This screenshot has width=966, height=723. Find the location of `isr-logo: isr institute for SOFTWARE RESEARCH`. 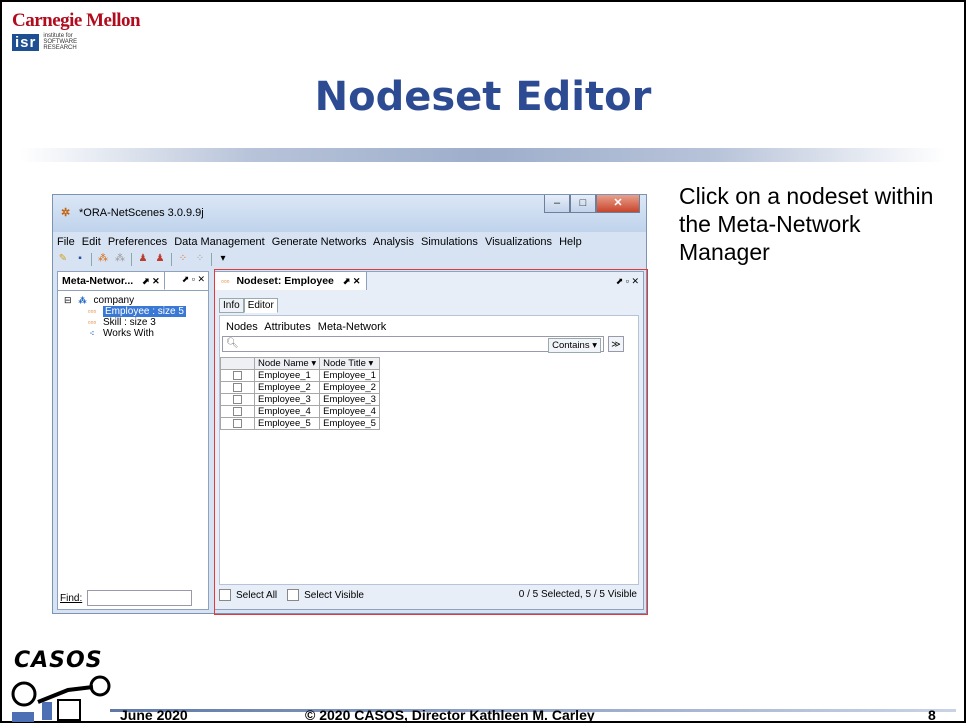

isr-logo: isr institute for SOFTWARE RESEARCH is located at coordinates (44, 42).